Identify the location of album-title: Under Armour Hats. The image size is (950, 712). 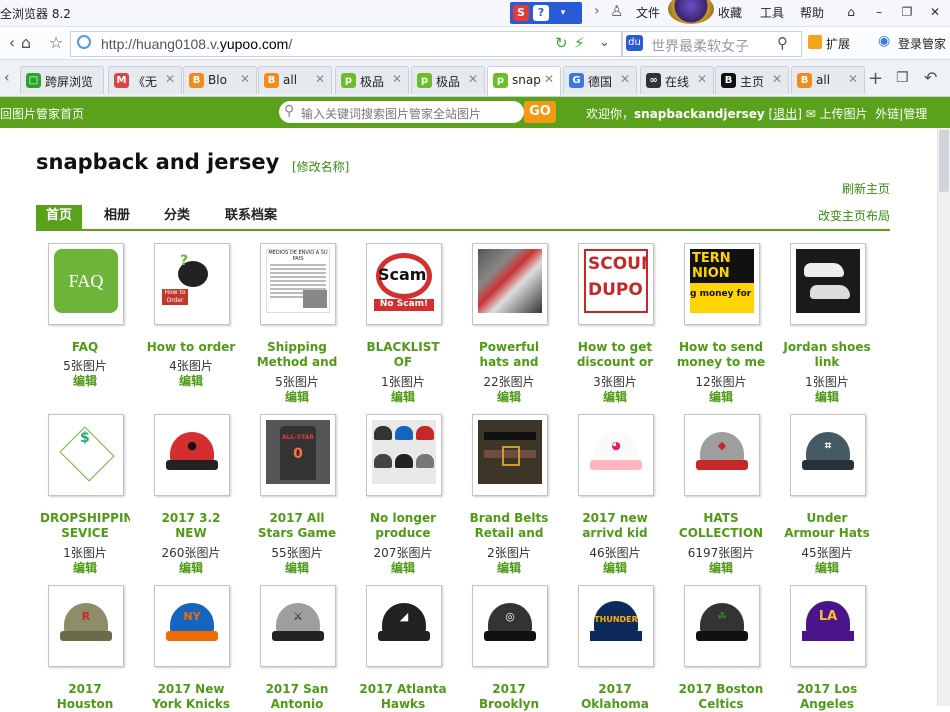
(827, 526).